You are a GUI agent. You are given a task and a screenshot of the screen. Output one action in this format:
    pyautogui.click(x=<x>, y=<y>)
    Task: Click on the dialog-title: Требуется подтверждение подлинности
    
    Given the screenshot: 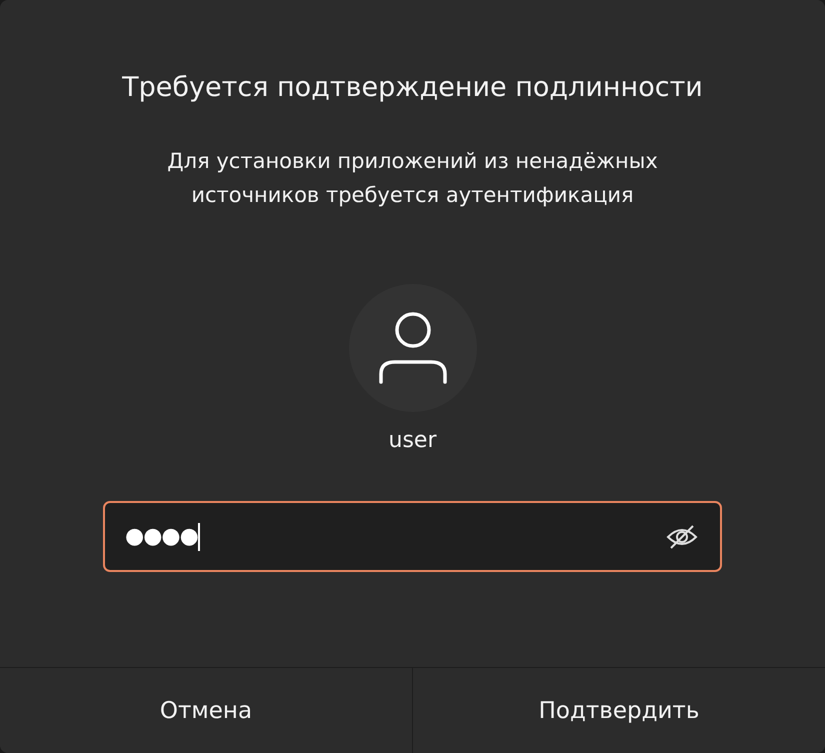 What is the action you would take?
    pyautogui.click(x=412, y=88)
    